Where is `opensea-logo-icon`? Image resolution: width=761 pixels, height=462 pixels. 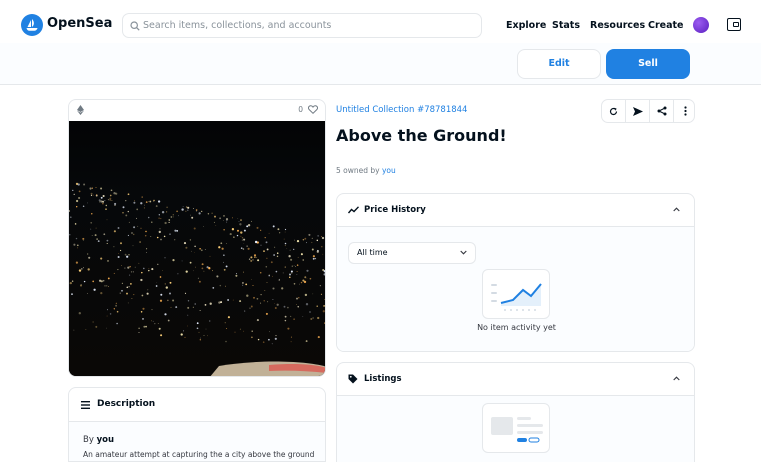 opensea-logo-icon is located at coordinates (32, 25).